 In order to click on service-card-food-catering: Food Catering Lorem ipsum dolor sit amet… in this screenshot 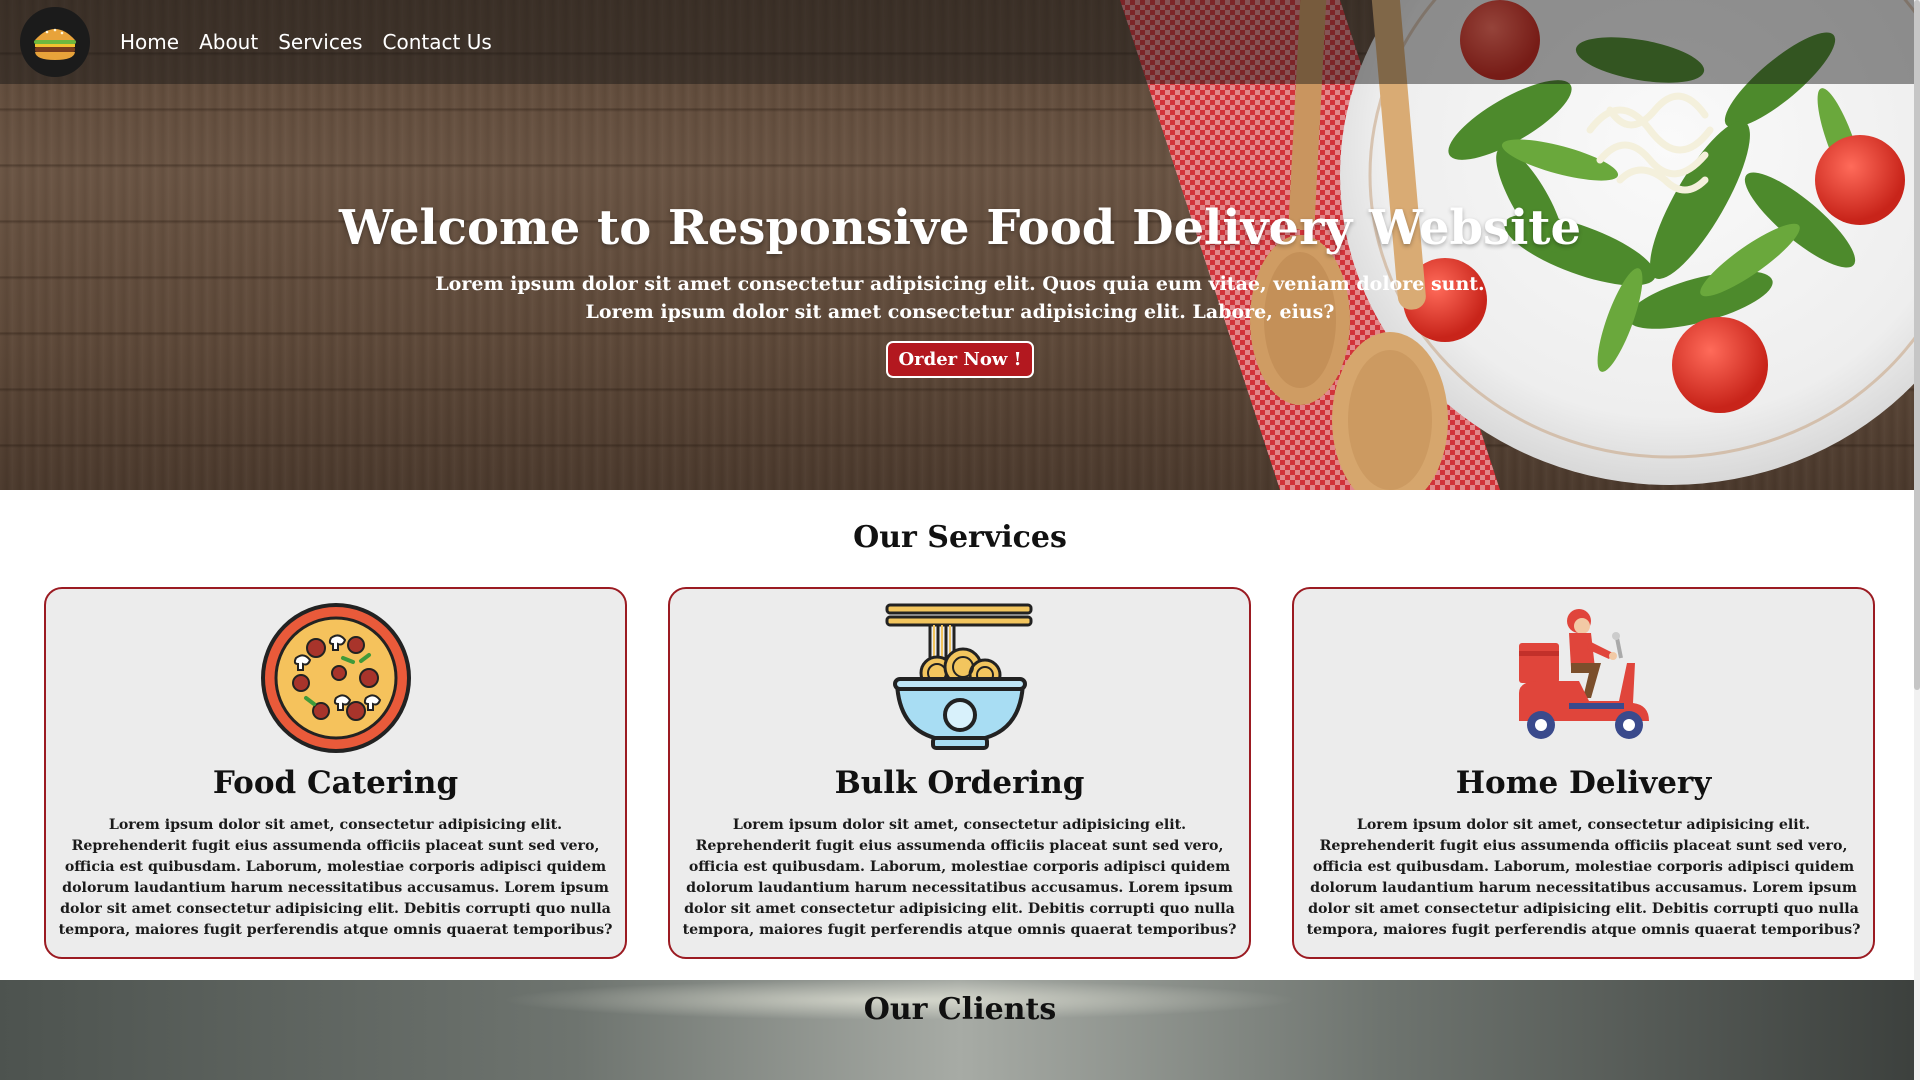, I will do `click(335, 773)`.